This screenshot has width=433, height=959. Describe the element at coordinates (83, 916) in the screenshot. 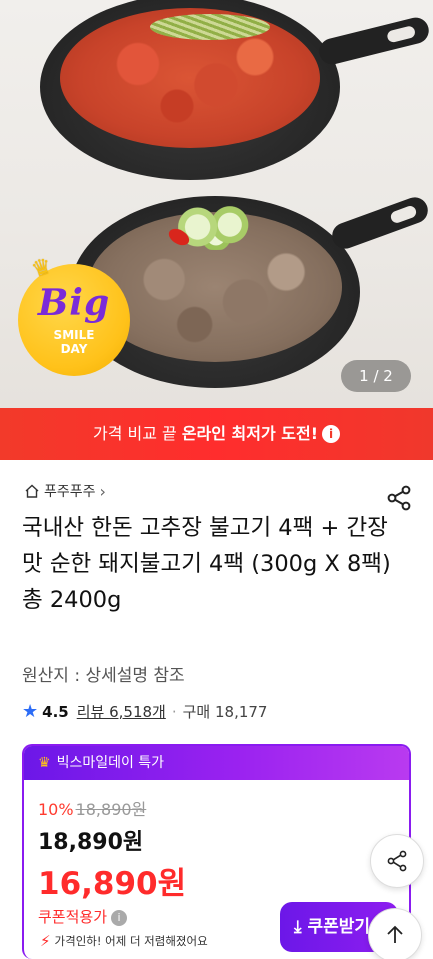

I see `coupon-price-label: 쿠폰적용가 i` at that location.